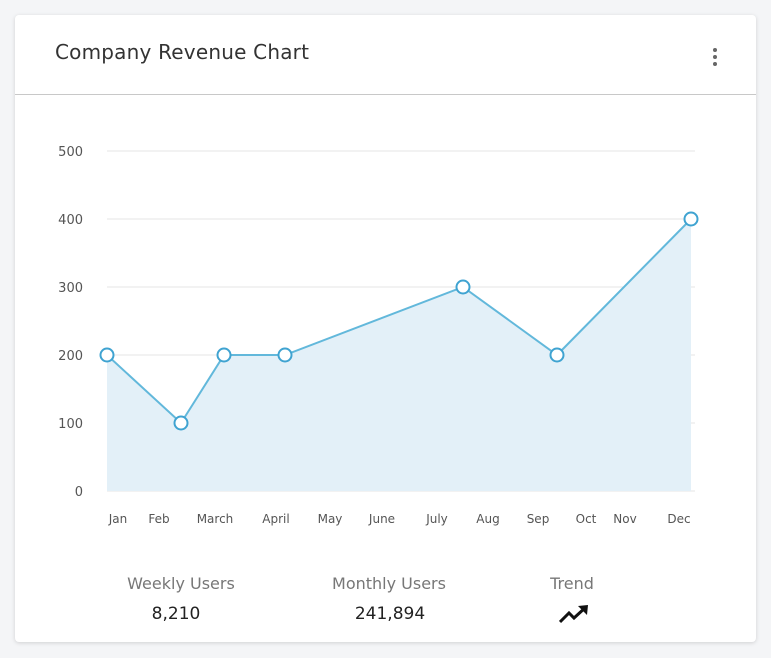 Image resolution: width=771 pixels, height=658 pixels. I want to click on x-tick-label: Sep, so click(538, 519).